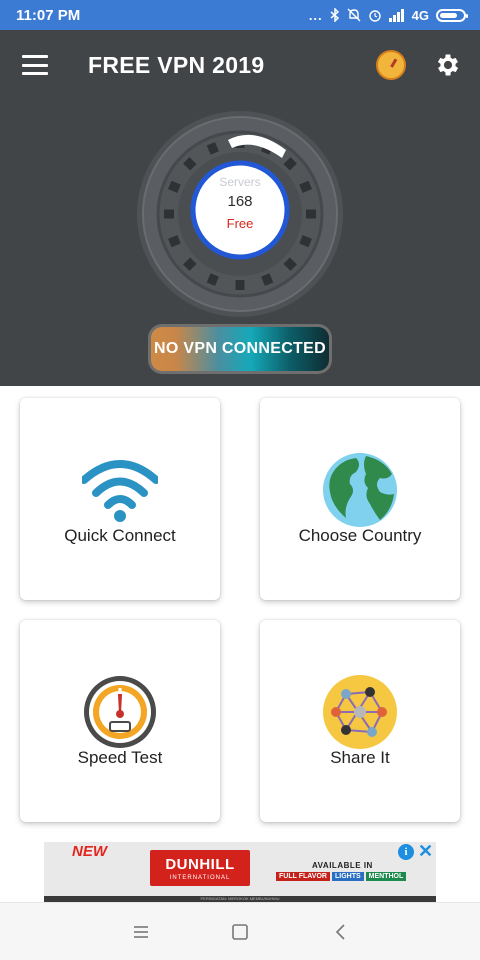  Describe the element at coordinates (303, 876) in the screenshot. I see `ad-tag: FULL FLAVOR` at that location.